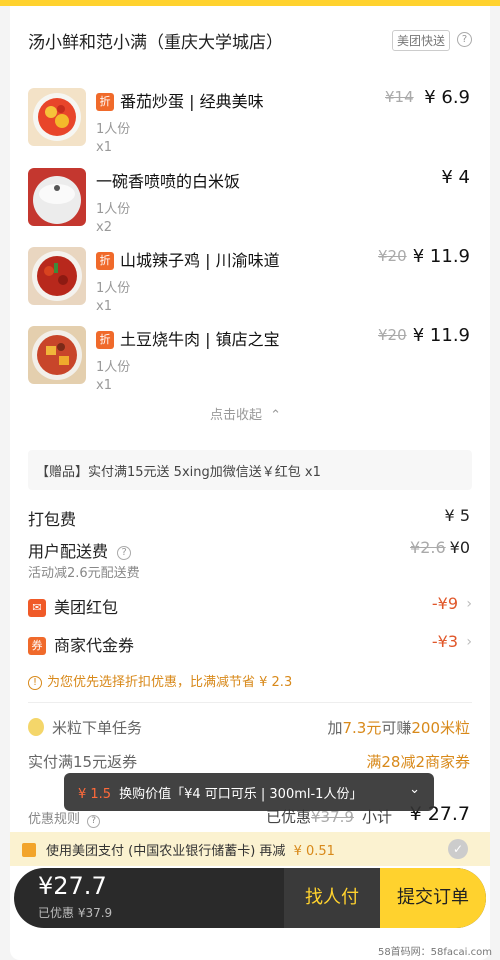 The height and width of the screenshot is (960, 500). Describe the element at coordinates (250, 470) in the screenshot. I see `gift-banner: 【赠品】实付满15元送 5xing加微信送￥红包 x1` at that location.